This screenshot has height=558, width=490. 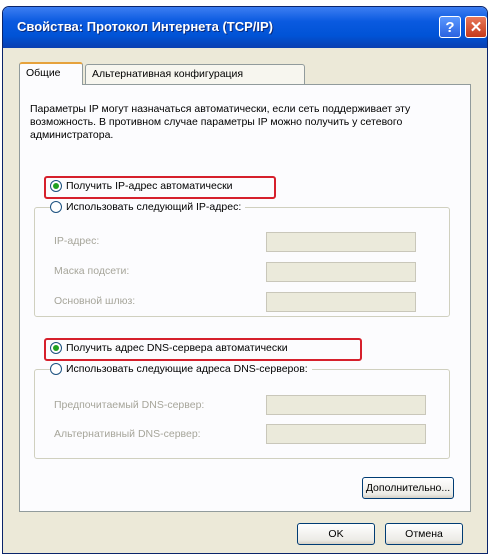 I want to click on preferred-dns-label: Предпочитаемый DNS-сервер:, so click(x=129, y=405).